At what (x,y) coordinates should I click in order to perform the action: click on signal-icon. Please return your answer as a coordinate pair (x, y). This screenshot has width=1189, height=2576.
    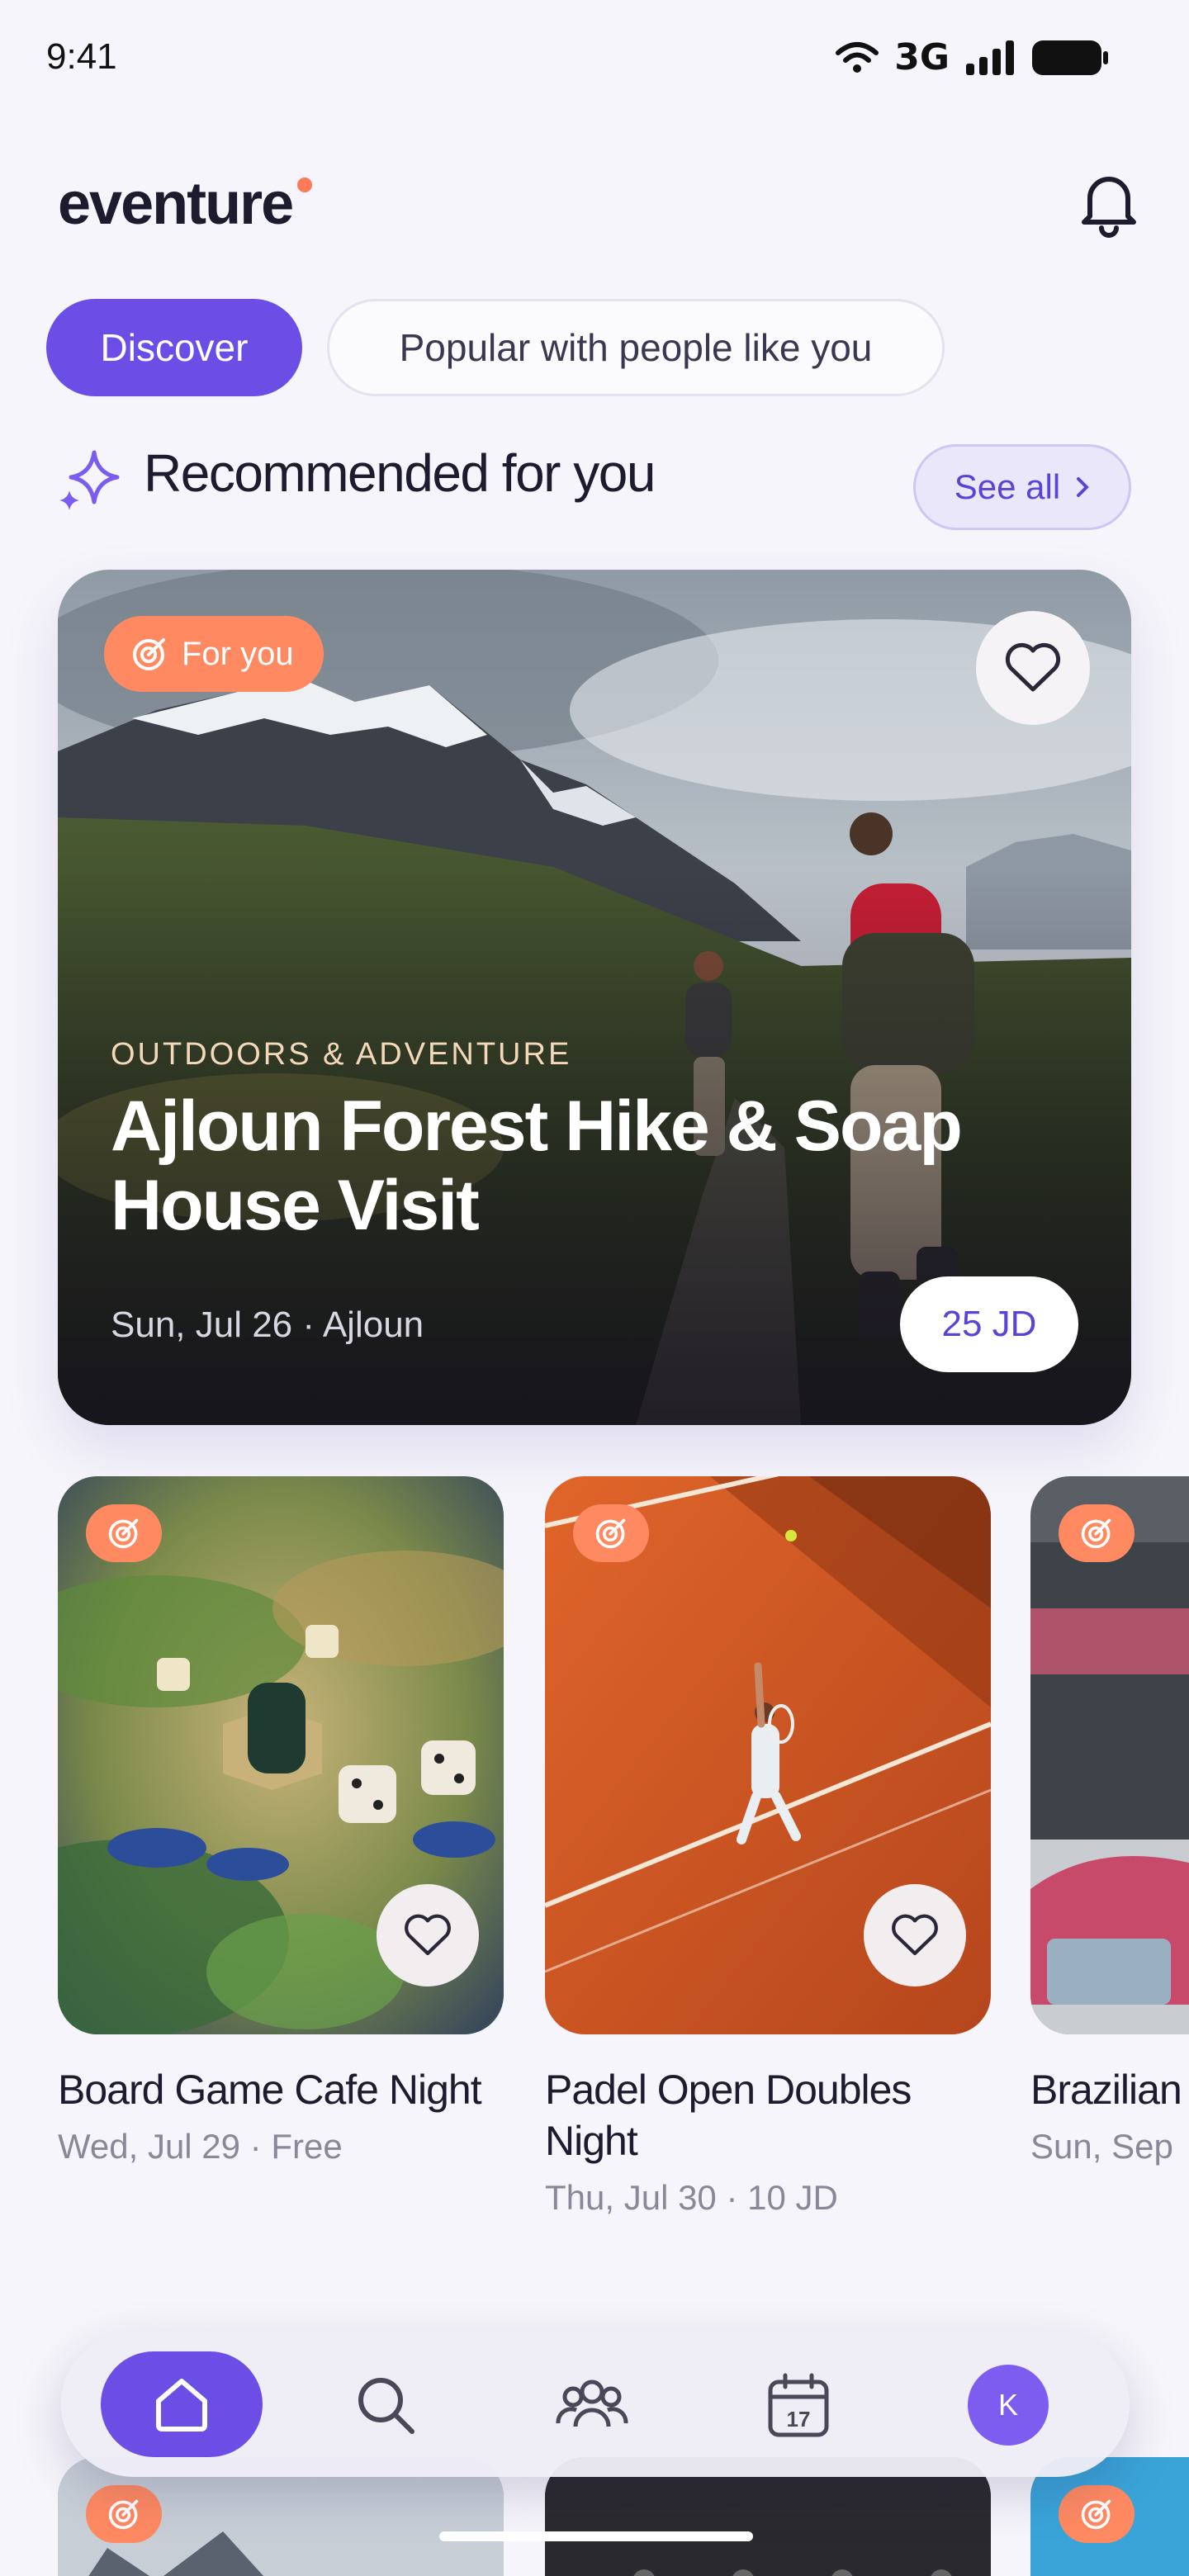
    Looking at the image, I should click on (990, 57).